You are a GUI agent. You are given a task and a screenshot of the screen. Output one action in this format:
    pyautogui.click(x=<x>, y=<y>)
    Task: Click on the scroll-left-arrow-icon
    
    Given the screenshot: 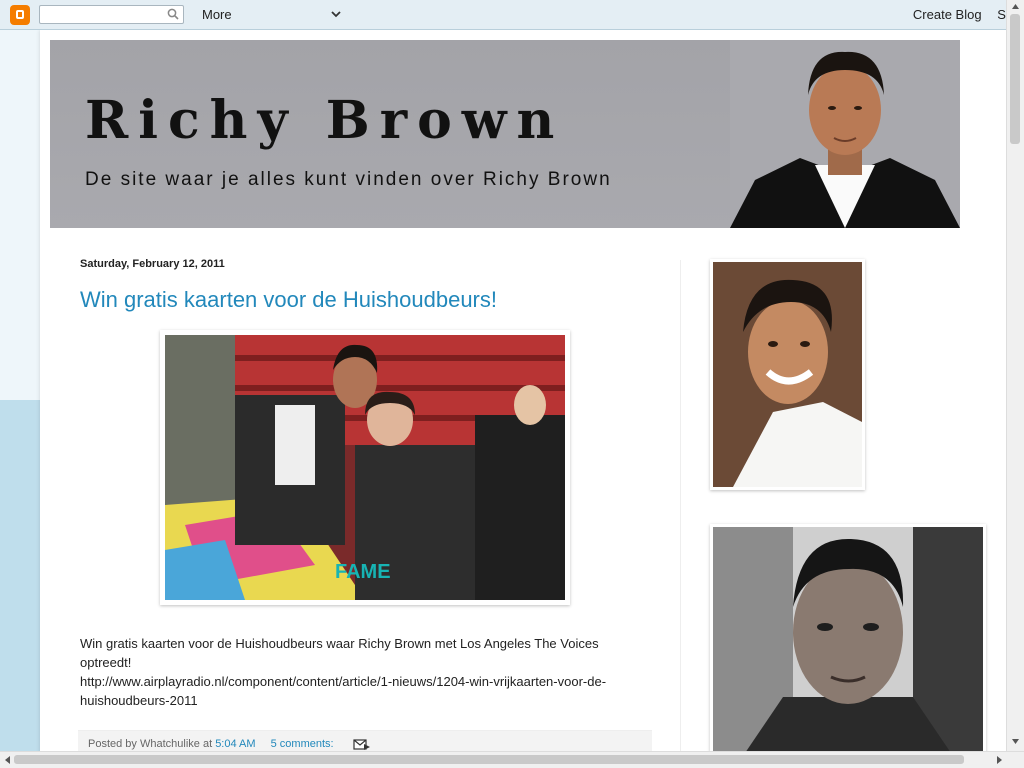 What is the action you would take?
    pyautogui.click(x=7, y=760)
    